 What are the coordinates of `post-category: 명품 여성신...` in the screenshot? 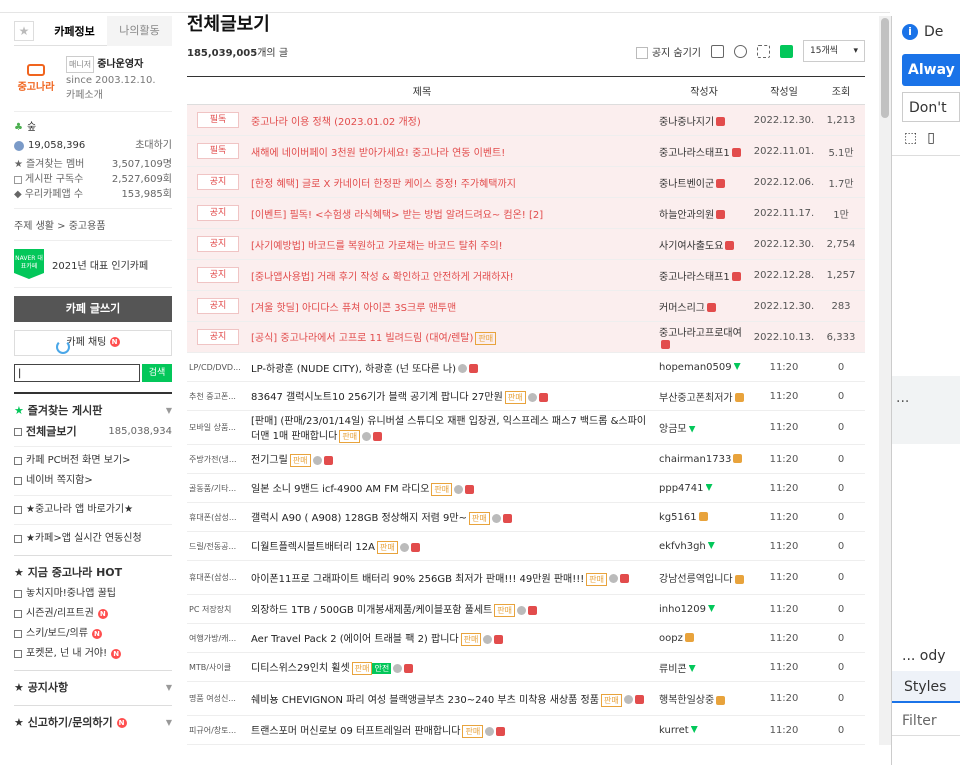 It's located at (218, 698).